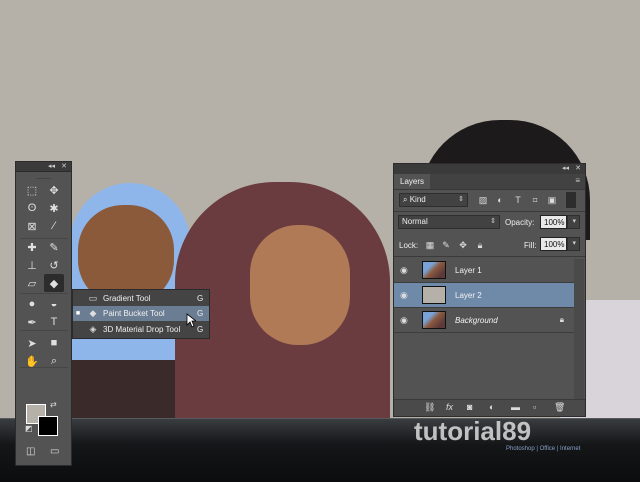 The height and width of the screenshot is (482, 640). What do you see at coordinates (32, 226) in the screenshot?
I see `crop-icon: ⊠` at bounding box center [32, 226].